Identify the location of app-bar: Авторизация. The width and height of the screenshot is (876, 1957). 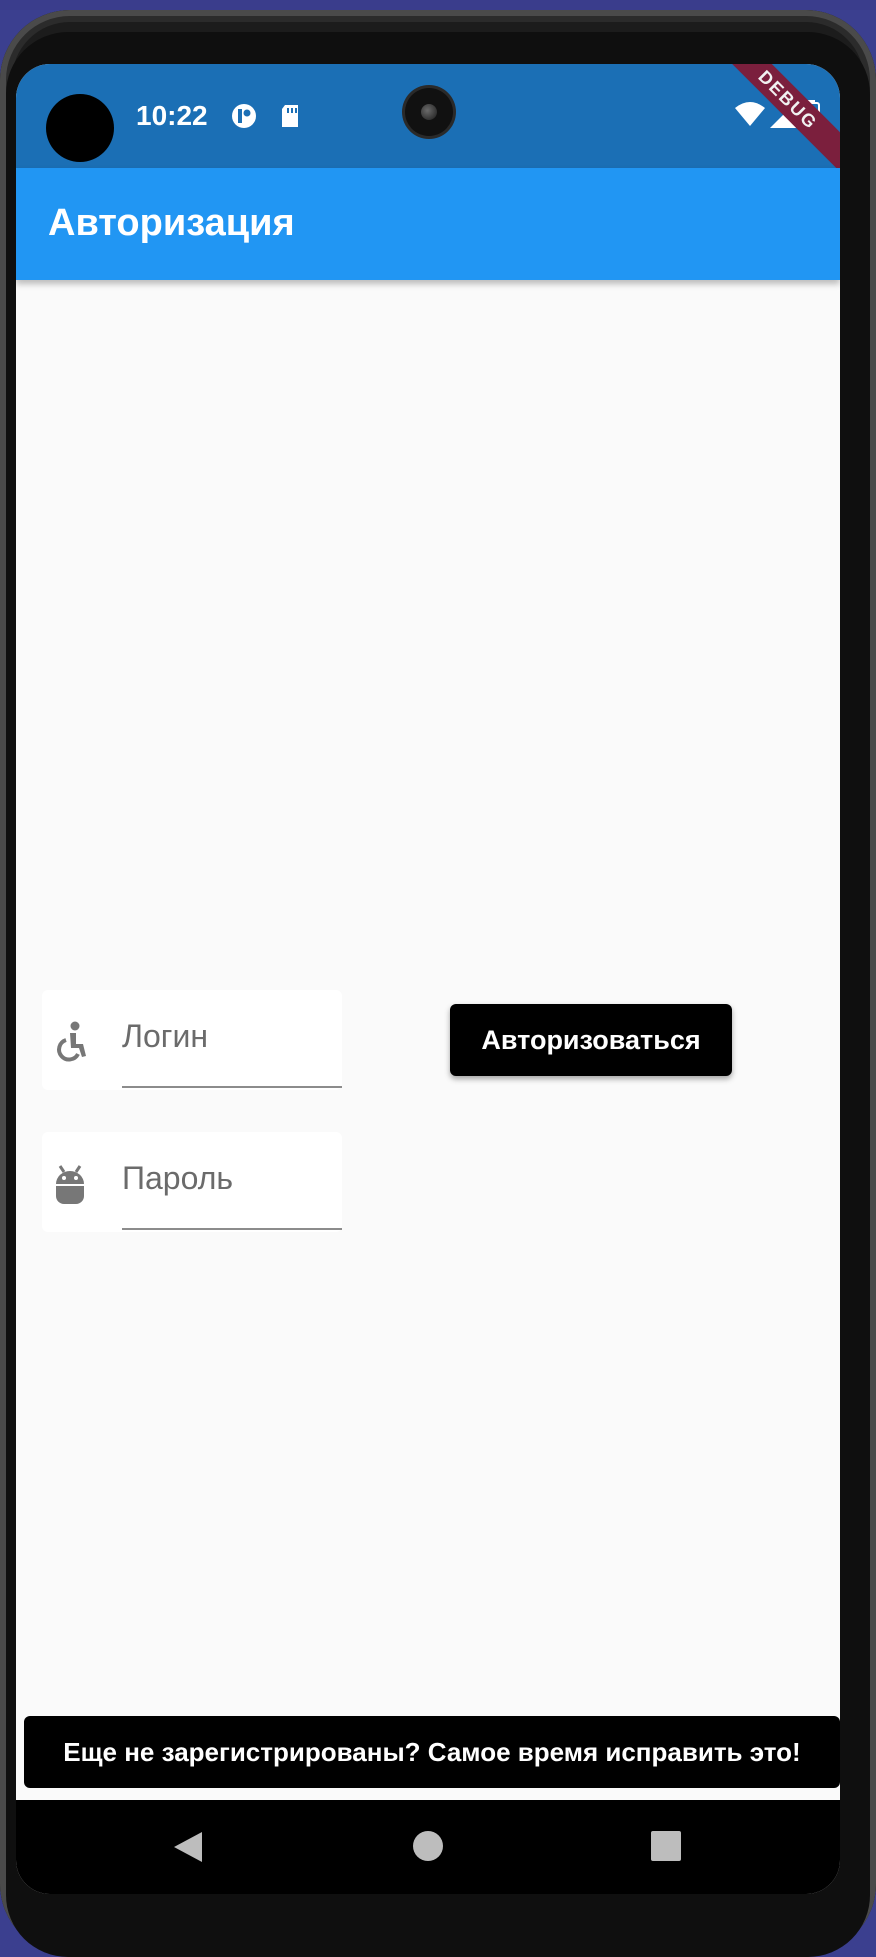
(428, 224).